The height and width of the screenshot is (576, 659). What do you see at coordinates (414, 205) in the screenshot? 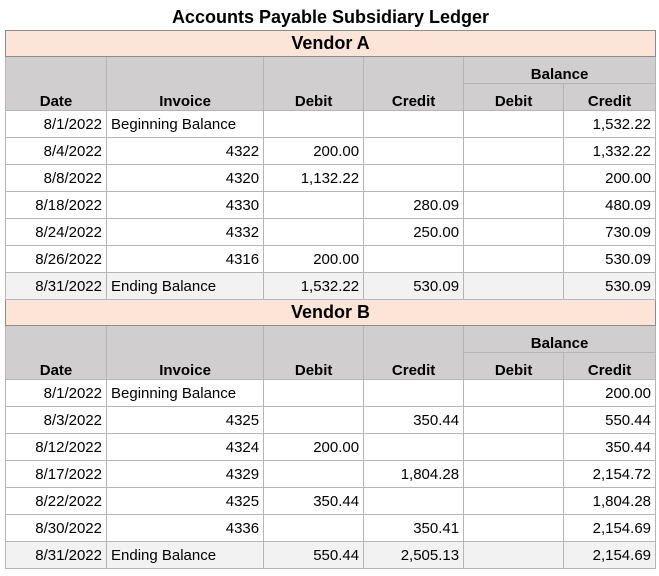
I see `cell-credit: 280.09` at bounding box center [414, 205].